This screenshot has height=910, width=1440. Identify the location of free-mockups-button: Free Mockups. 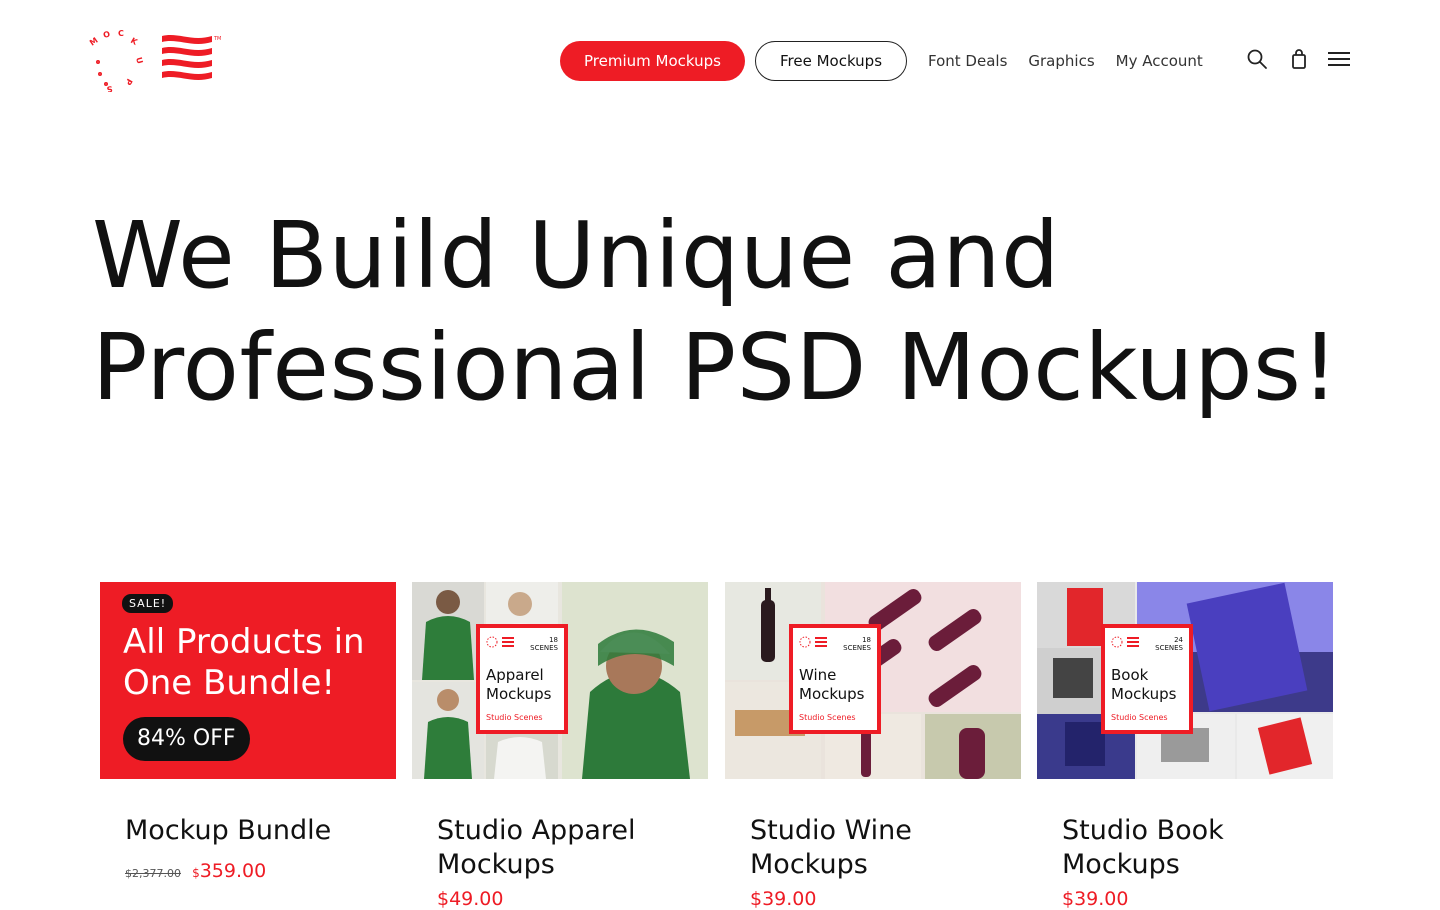
(831, 61).